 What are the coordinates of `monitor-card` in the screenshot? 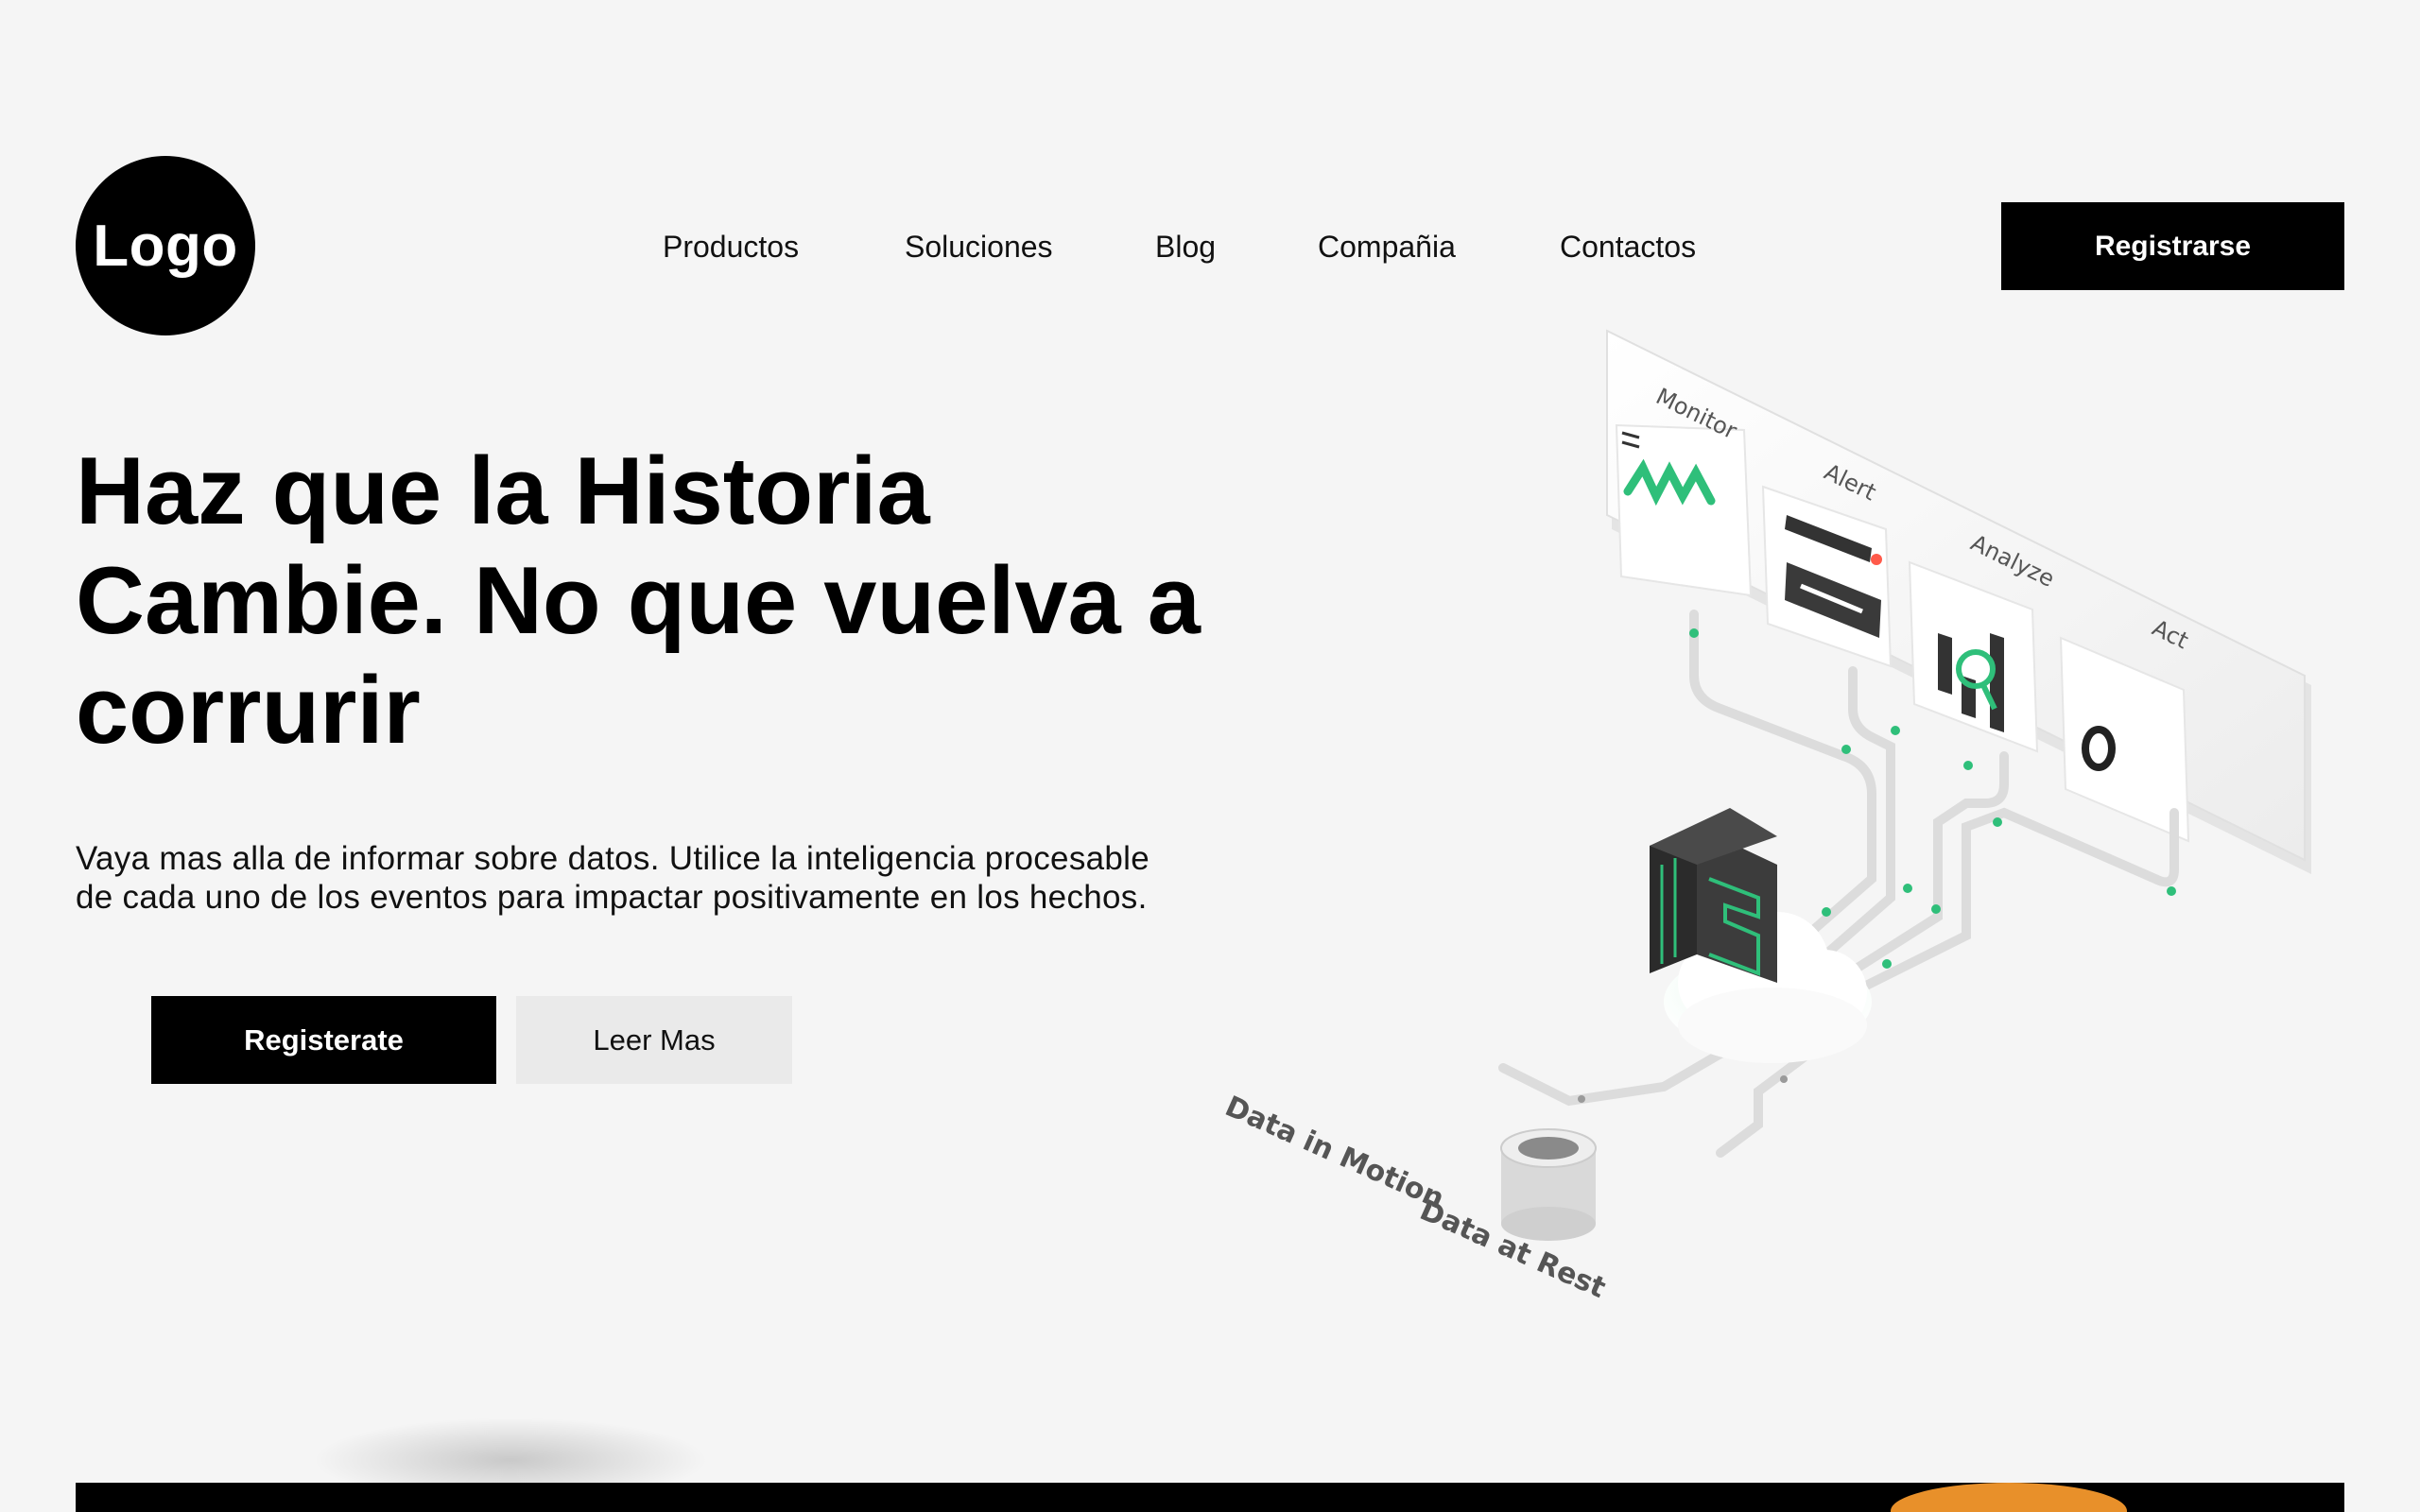 It's located at (1684, 510).